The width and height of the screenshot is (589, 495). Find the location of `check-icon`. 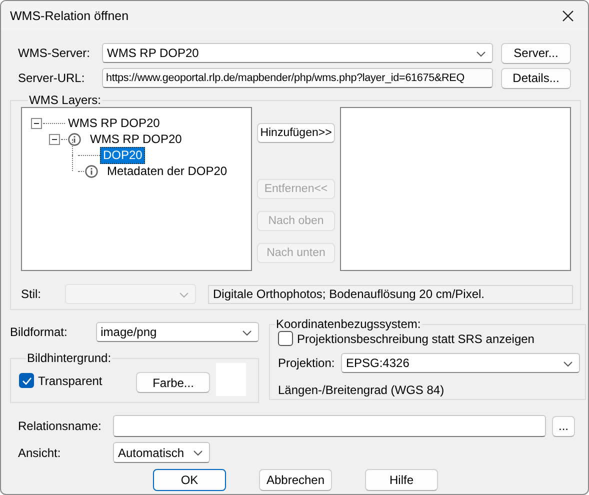

check-icon is located at coordinates (27, 380).